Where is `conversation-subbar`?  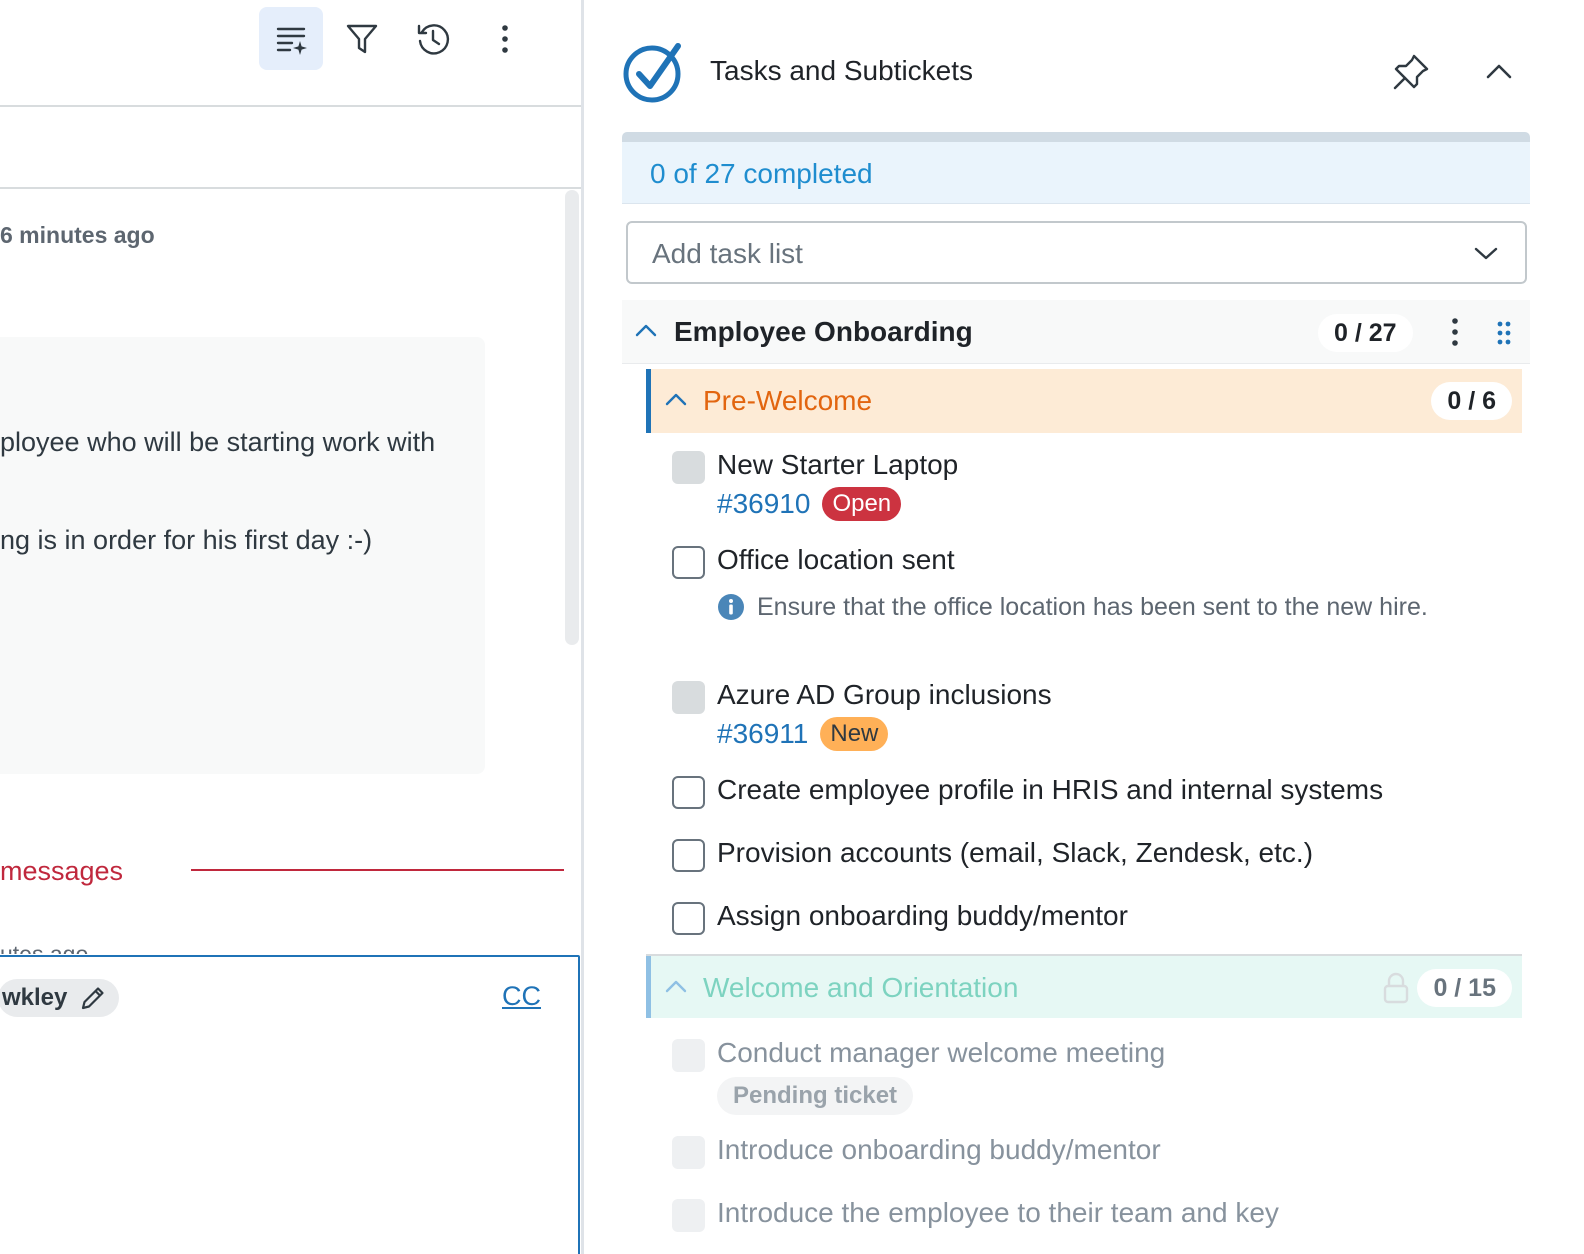 conversation-subbar is located at coordinates (290, 149).